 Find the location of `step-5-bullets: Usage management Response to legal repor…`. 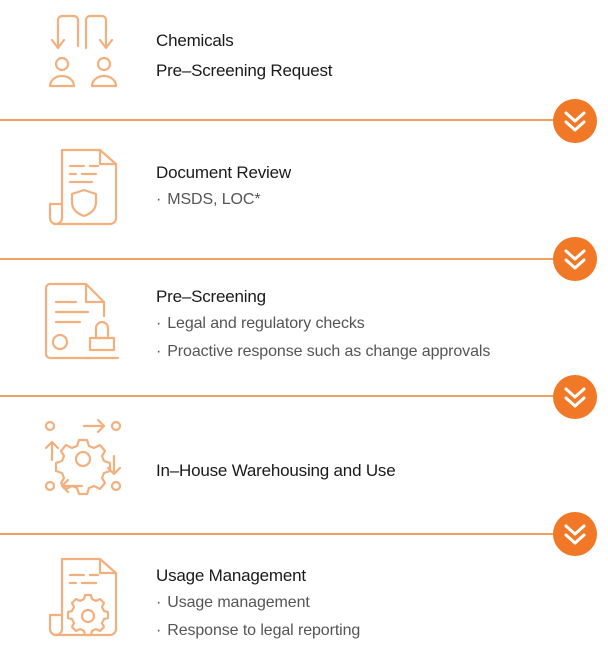

step-5-bullets: Usage management Response to legal repor… is located at coordinates (258, 617).